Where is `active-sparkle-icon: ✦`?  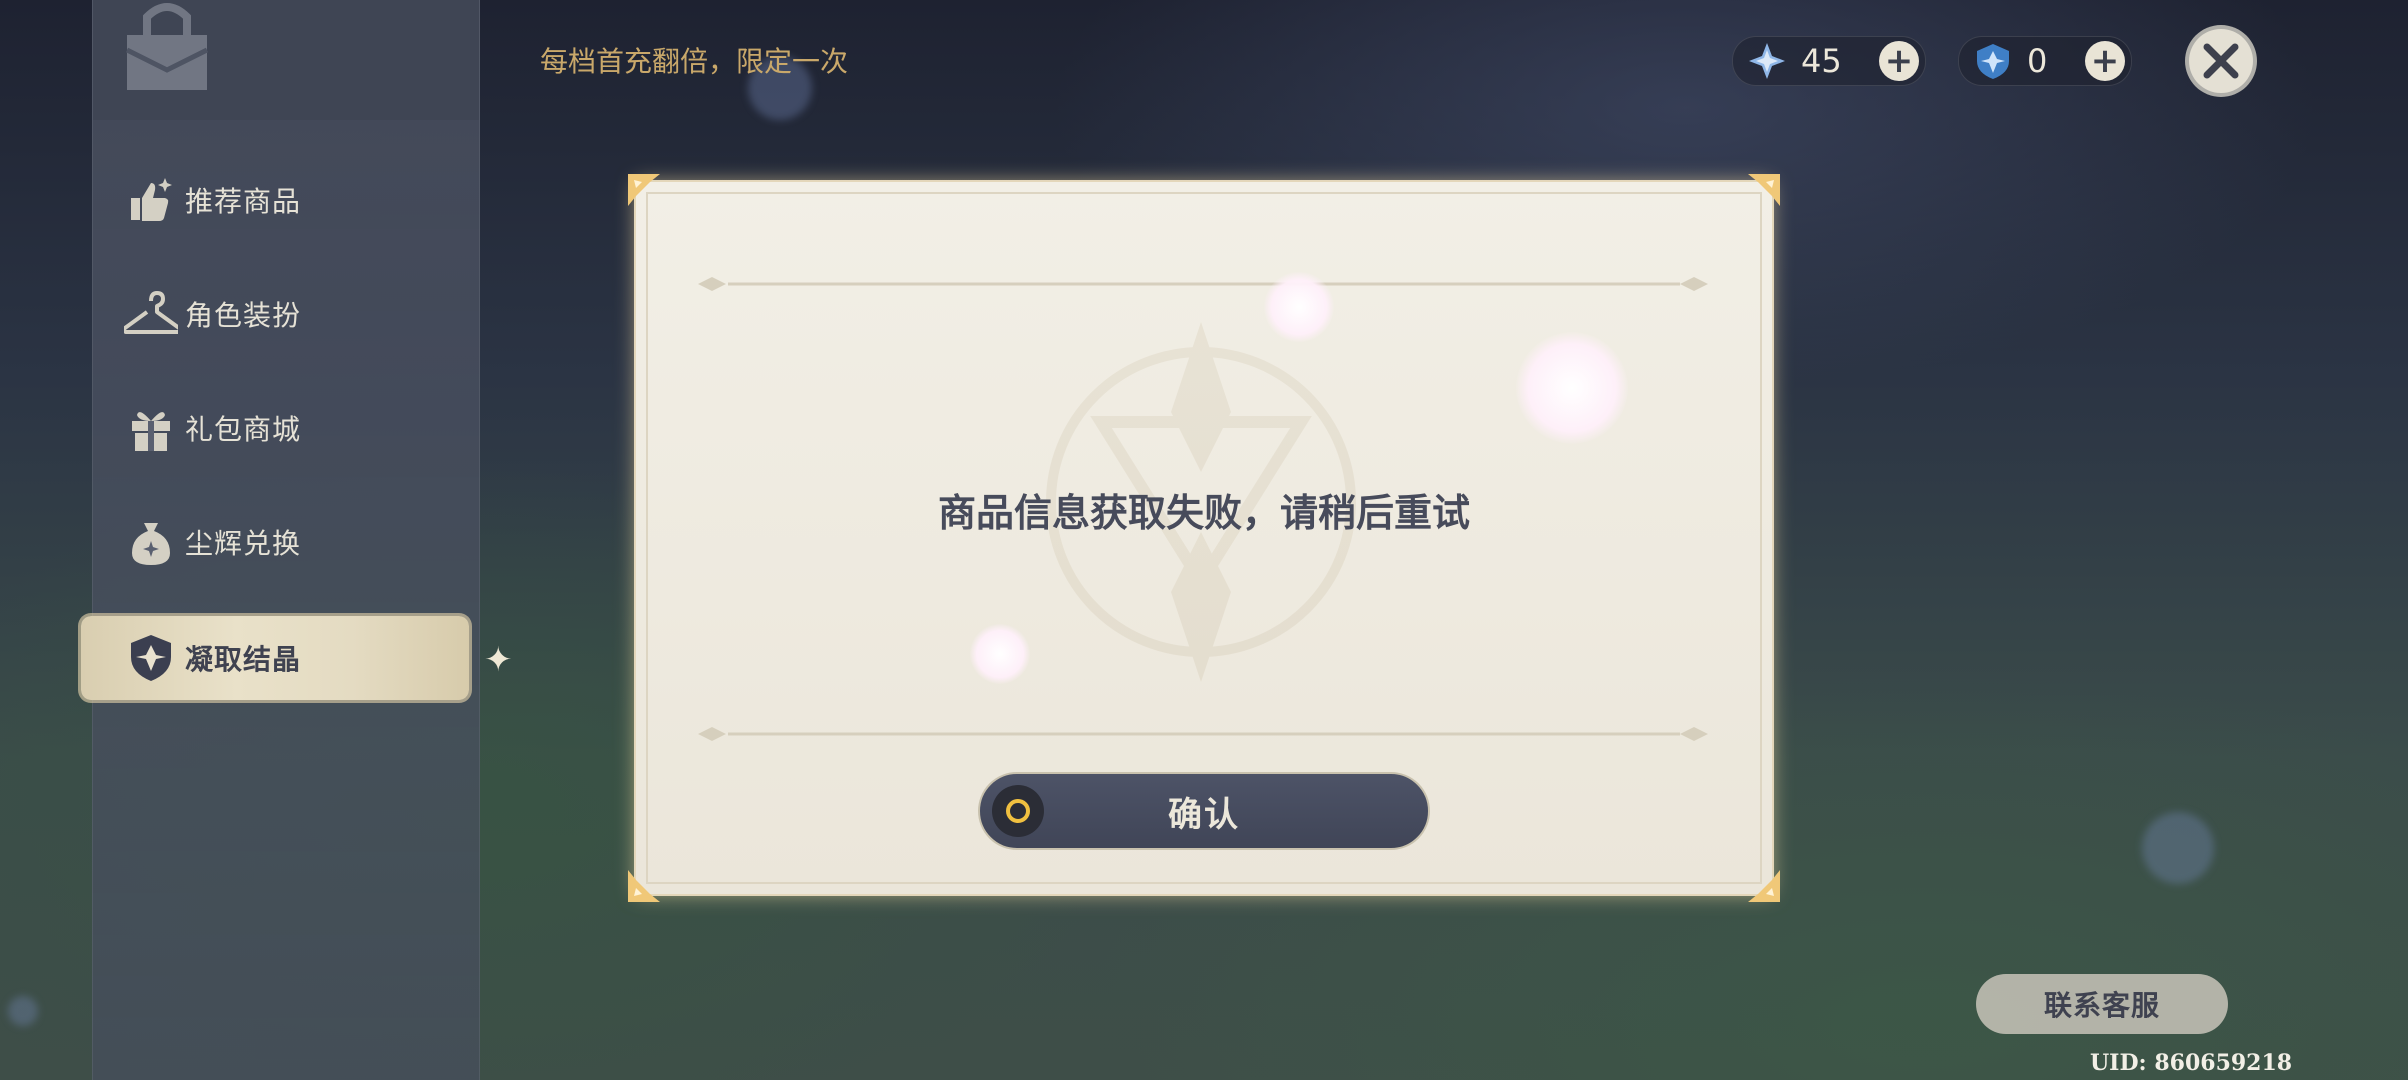
active-sparkle-icon: ✦ is located at coordinates (498, 660).